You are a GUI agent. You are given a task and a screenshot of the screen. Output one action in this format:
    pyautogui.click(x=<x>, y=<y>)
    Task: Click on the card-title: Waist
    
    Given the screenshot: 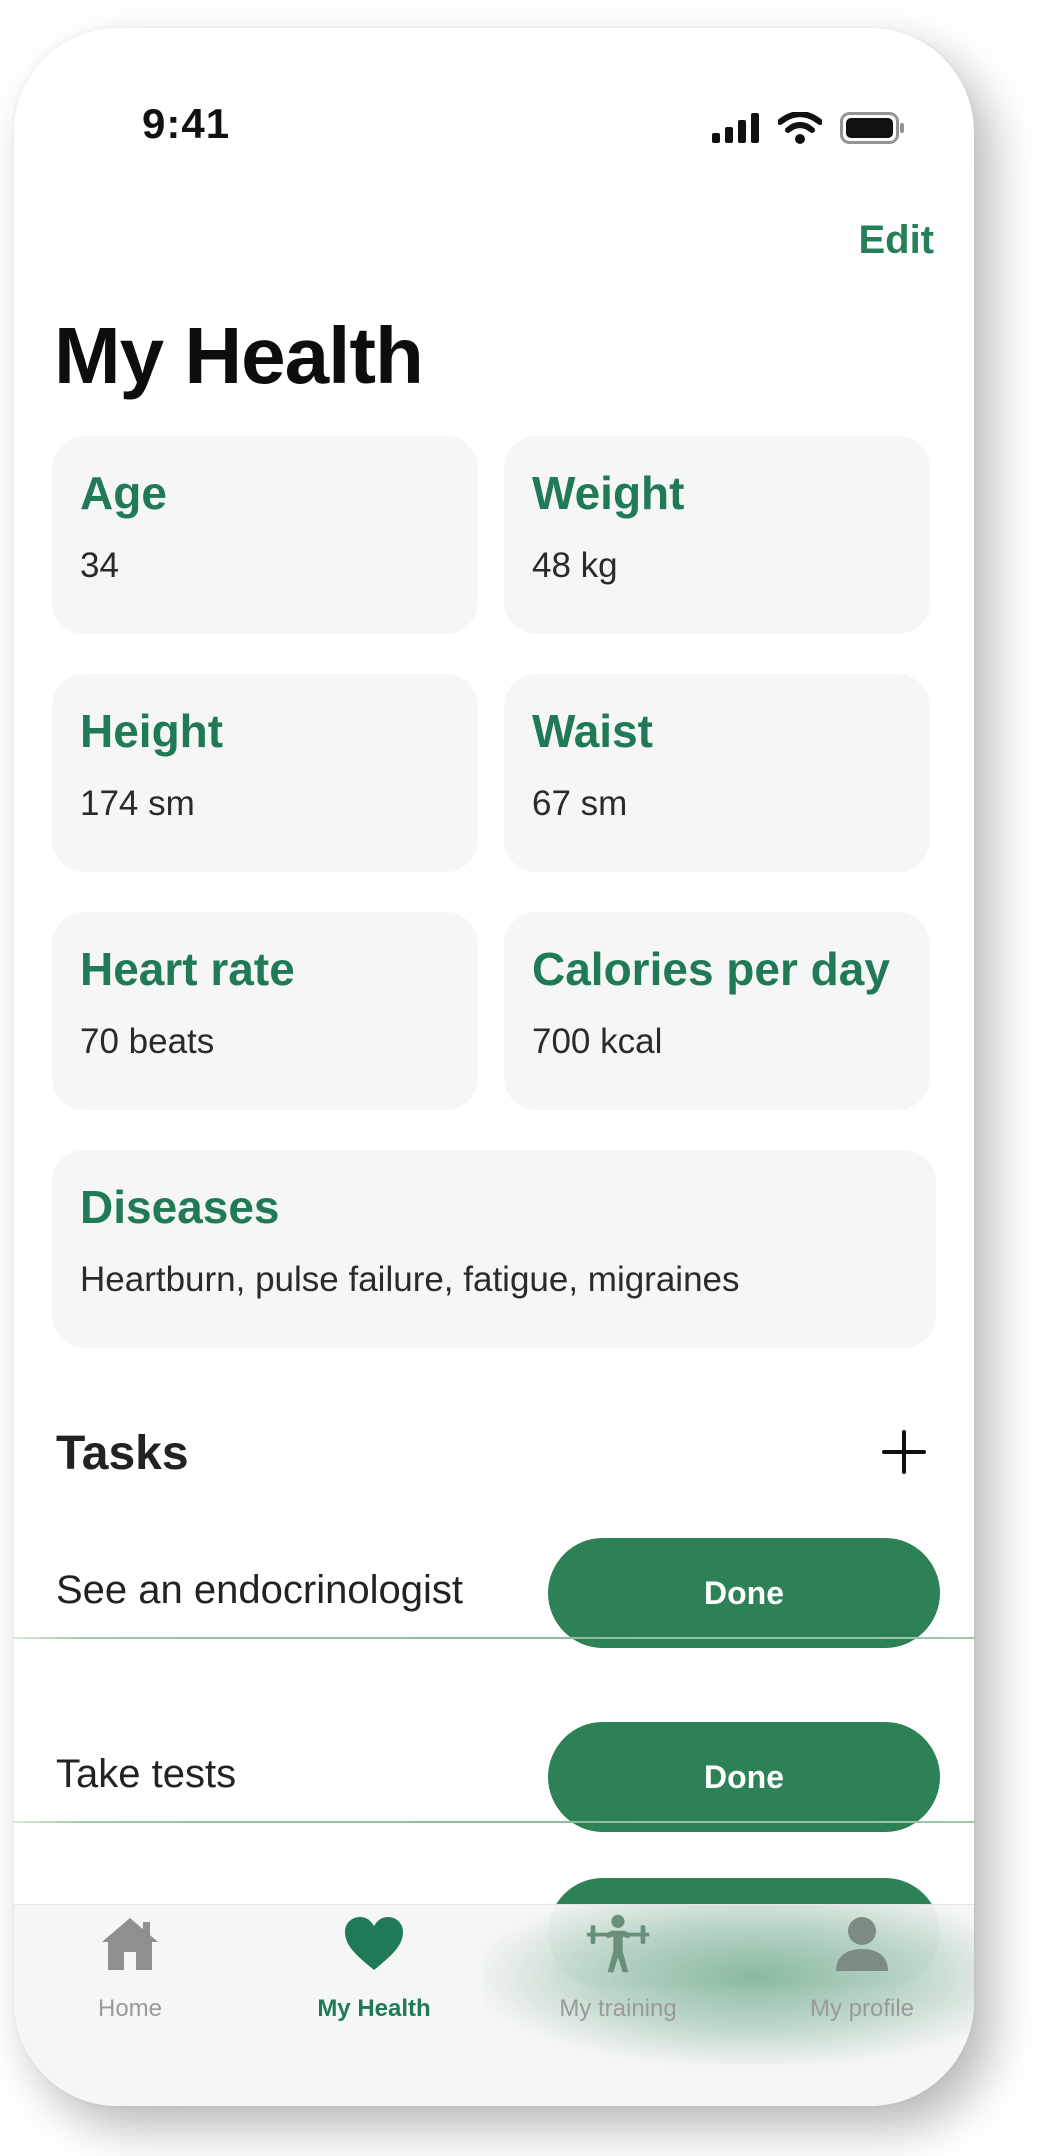 What is the action you would take?
    pyautogui.click(x=592, y=731)
    